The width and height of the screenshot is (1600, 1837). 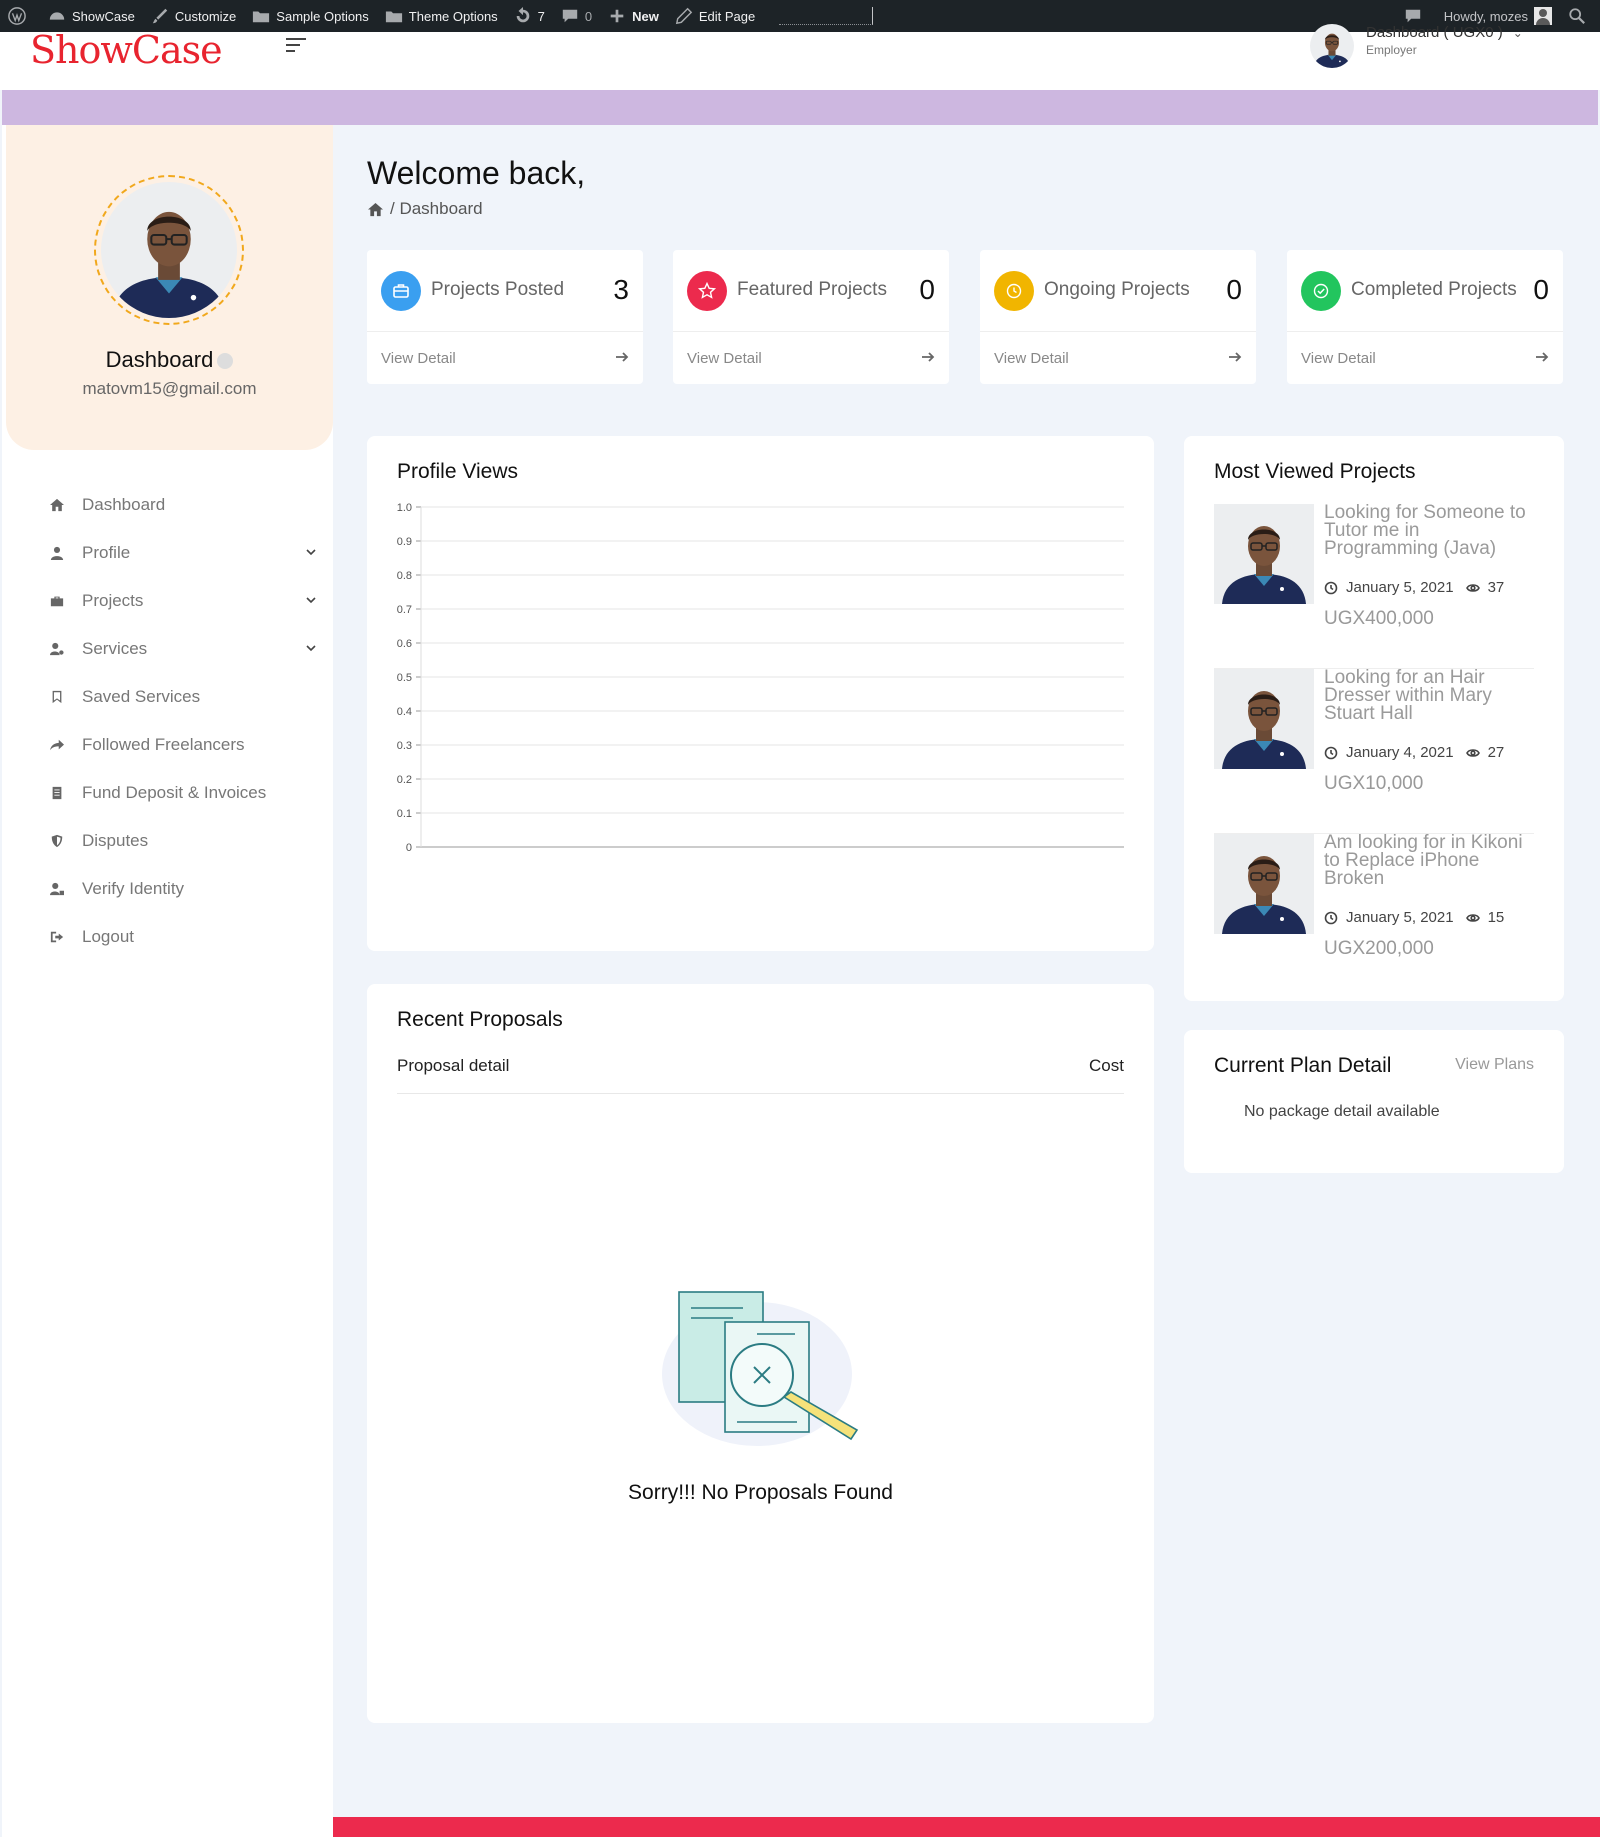 I want to click on clock-icon, so click(x=1331, y=917).